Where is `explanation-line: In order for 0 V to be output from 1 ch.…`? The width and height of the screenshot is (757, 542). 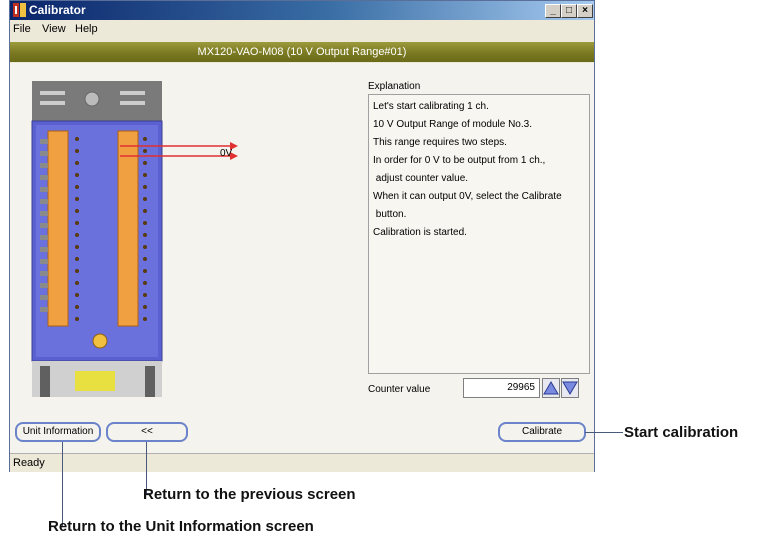 explanation-line: In order for 0 V to be output from 1 ch.… is located at coordinates (459, 160).